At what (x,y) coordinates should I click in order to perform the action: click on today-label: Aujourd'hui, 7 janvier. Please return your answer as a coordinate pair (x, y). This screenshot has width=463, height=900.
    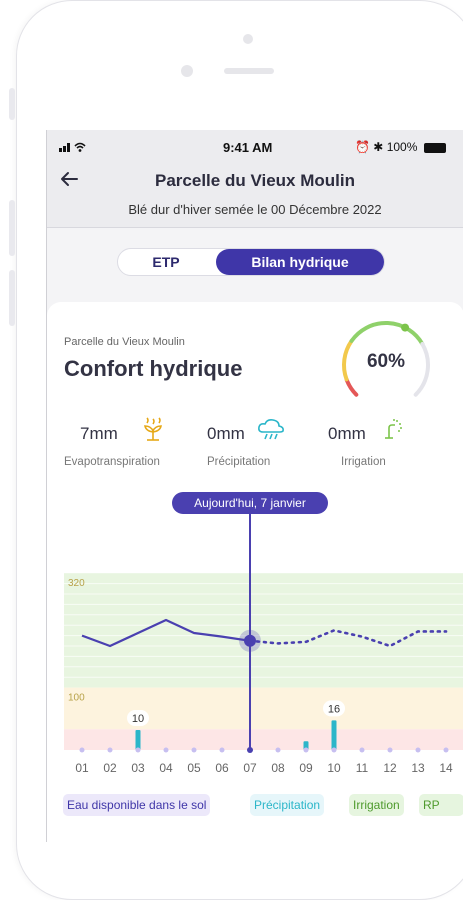
    Looking at the image, I should click on (250, 503).